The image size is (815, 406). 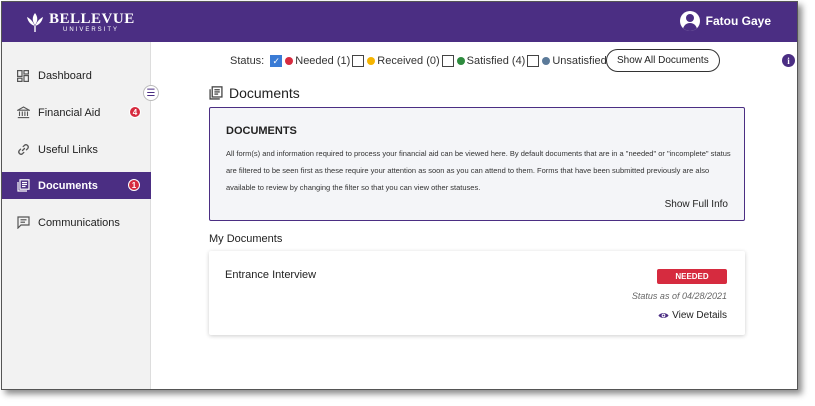 What do you see at coordinates (134, 185) in the screenshot?
I see `notification-badge: 1` at bounding box center [134, 185].